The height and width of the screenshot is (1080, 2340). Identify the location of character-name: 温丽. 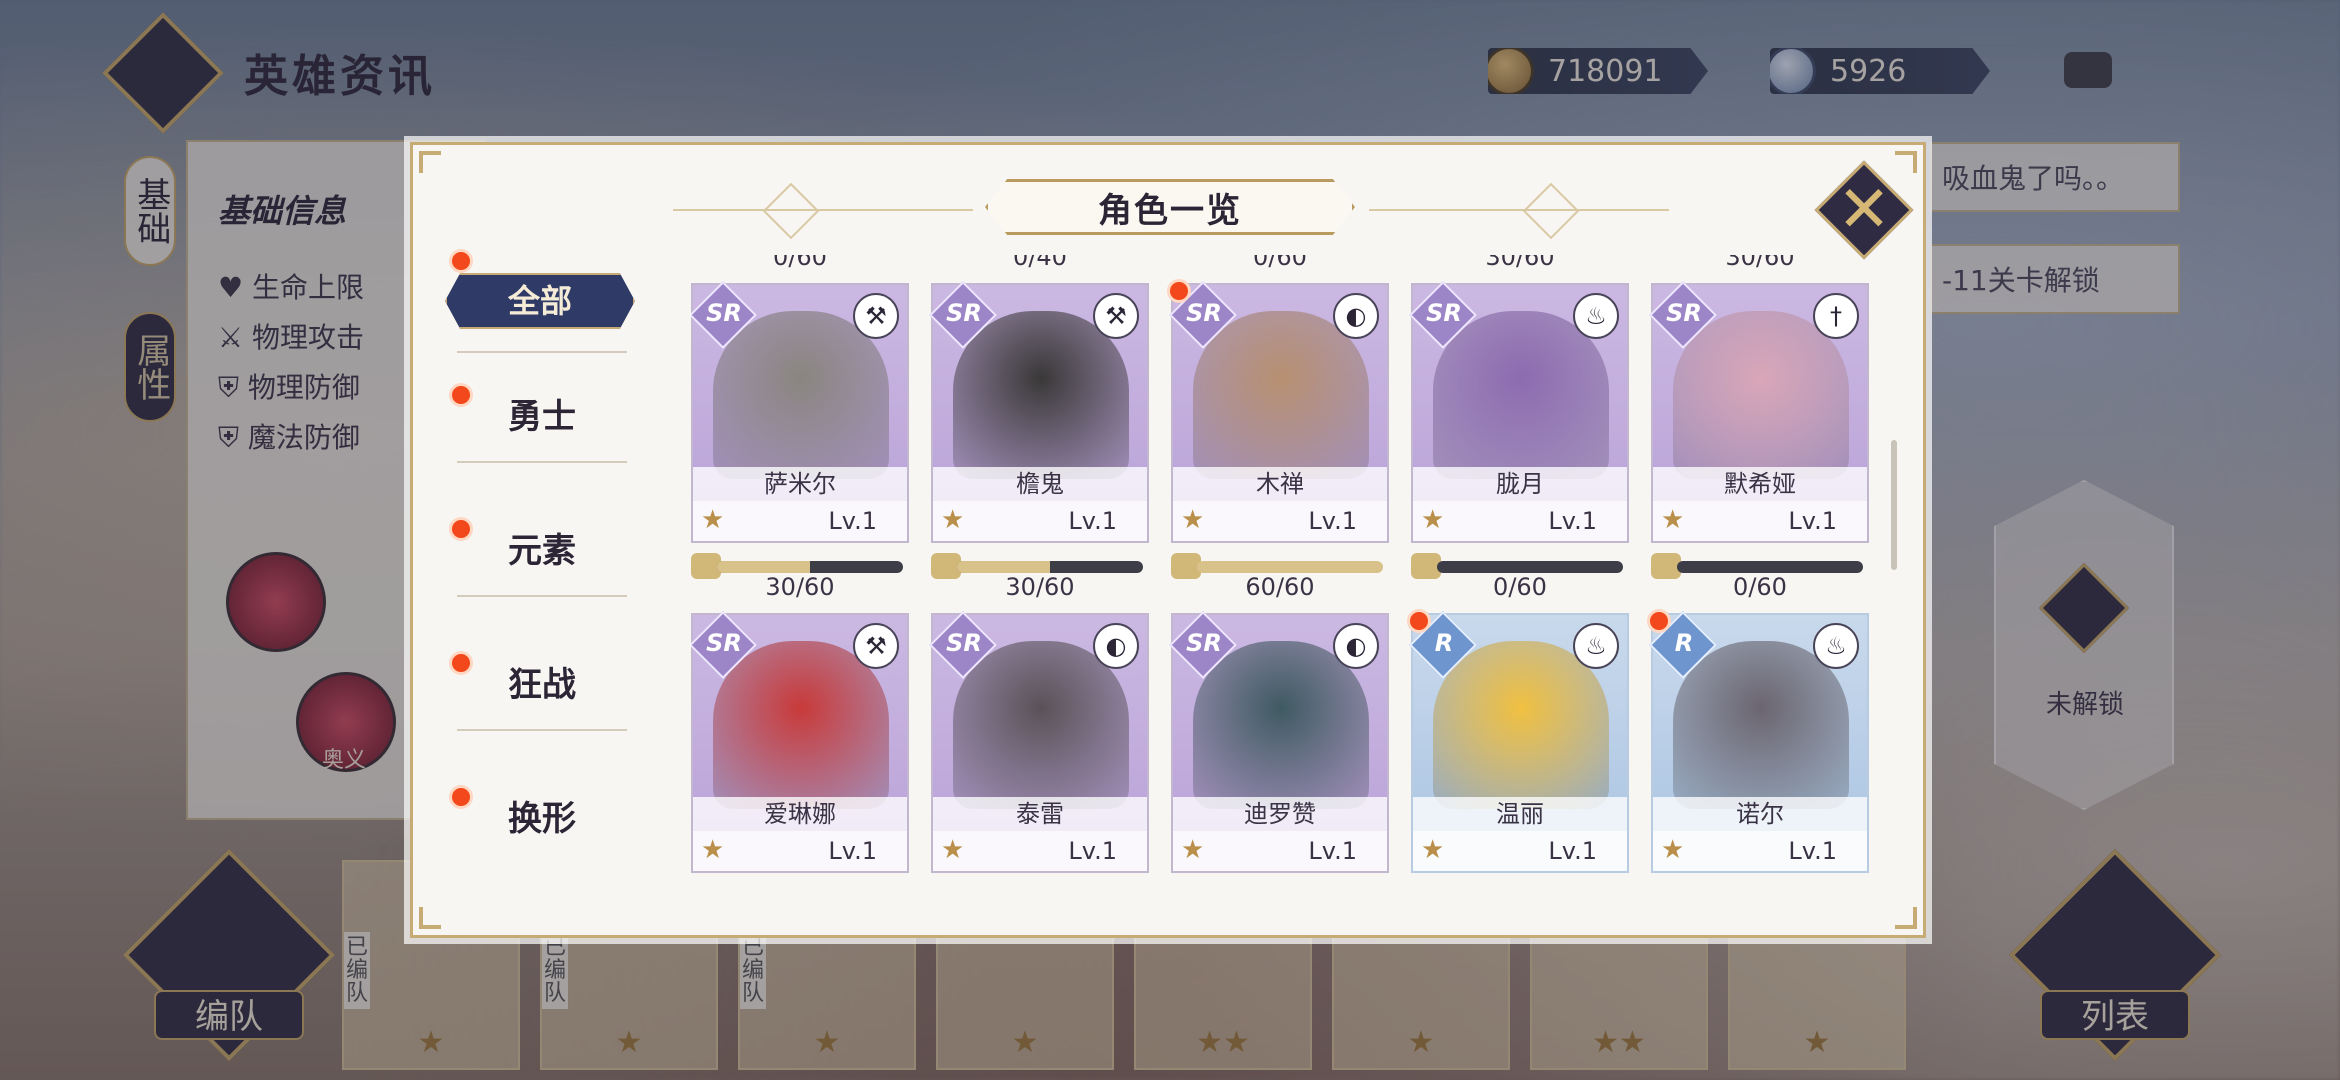
(1520, 814).